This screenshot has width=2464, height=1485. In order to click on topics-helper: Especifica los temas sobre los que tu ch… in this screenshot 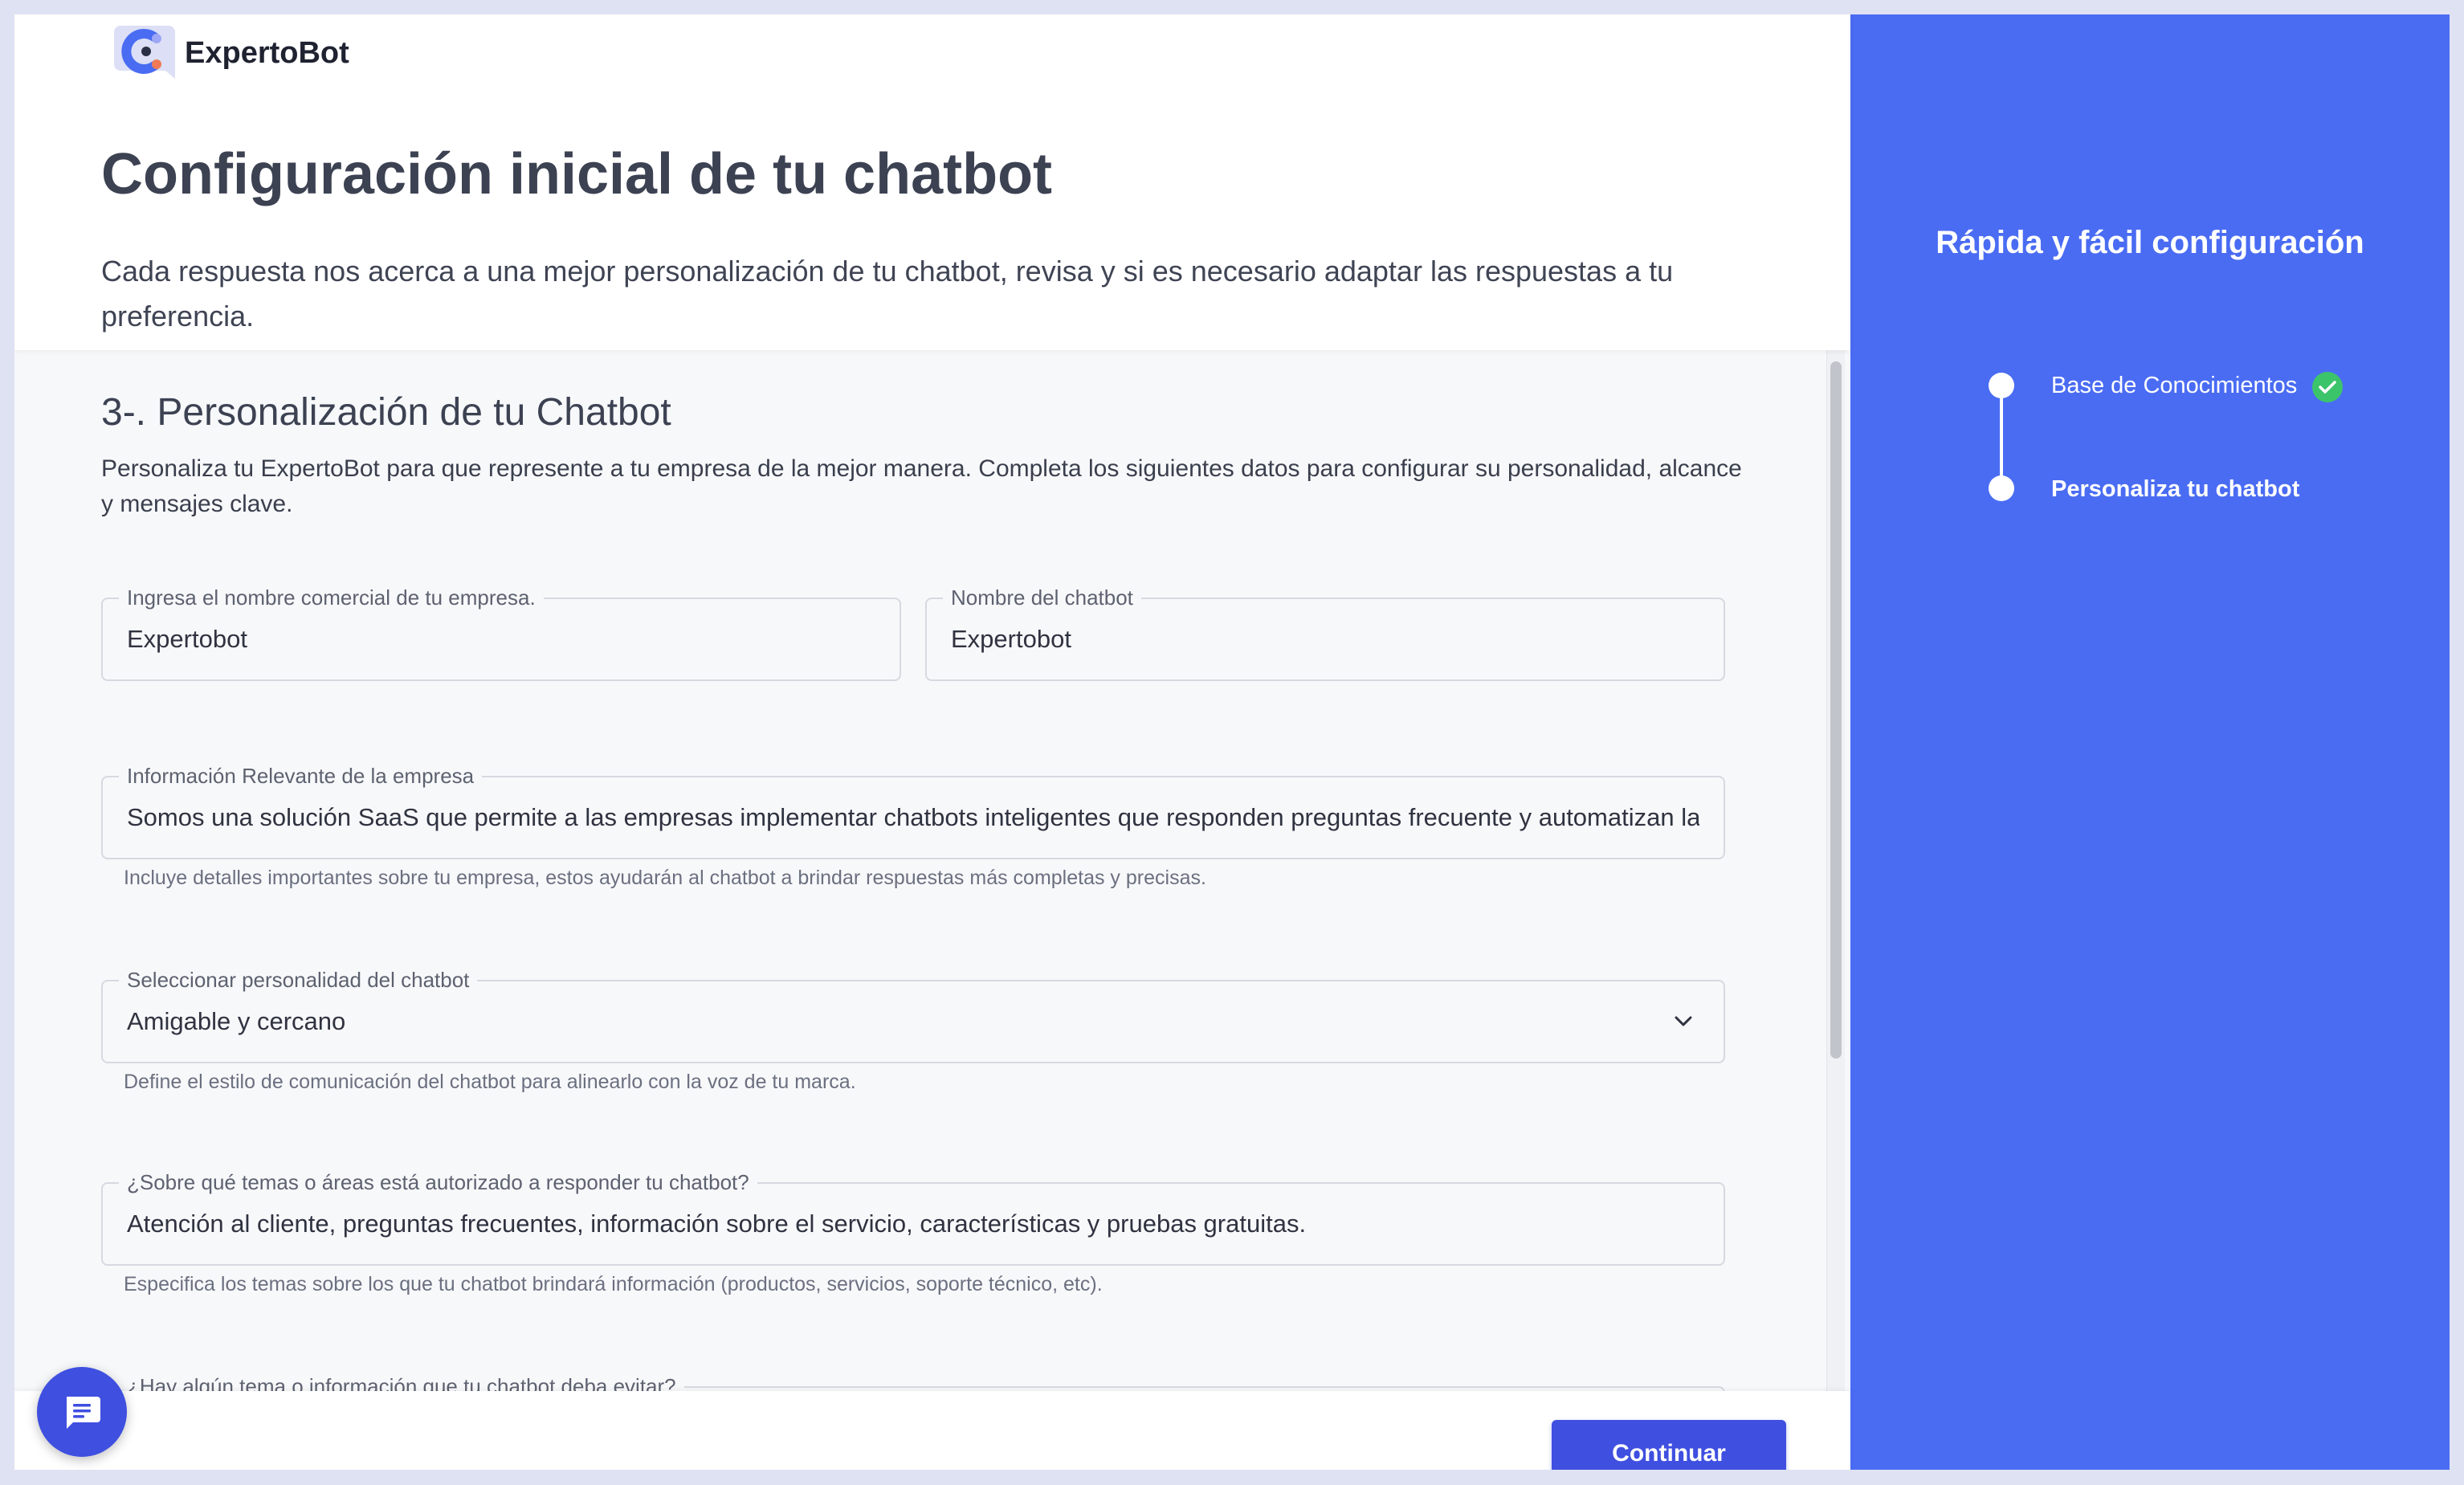, I will do `click(613, 1284)`.